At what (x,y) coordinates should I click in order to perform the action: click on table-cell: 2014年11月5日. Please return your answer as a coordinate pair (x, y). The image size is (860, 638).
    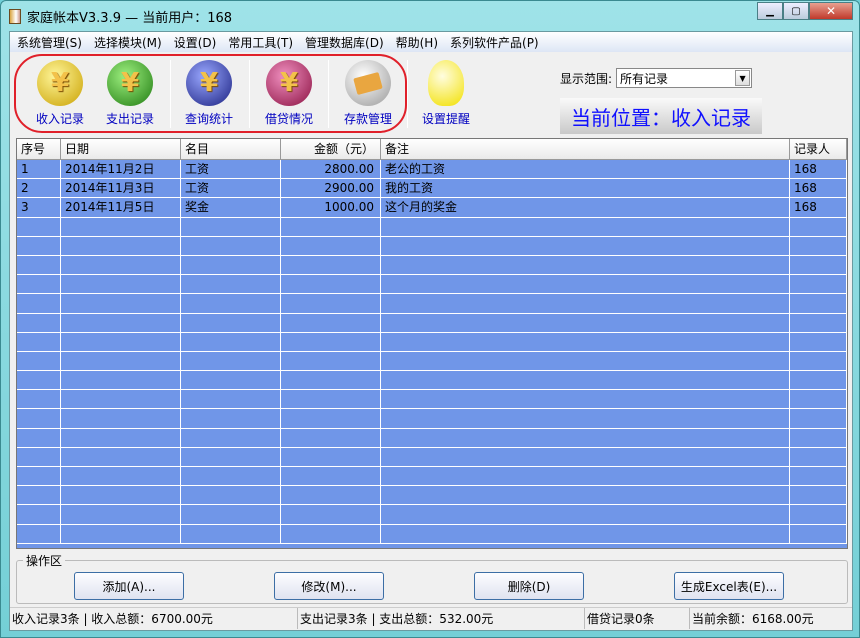
    Looking at the image, I should click on (121, 207).